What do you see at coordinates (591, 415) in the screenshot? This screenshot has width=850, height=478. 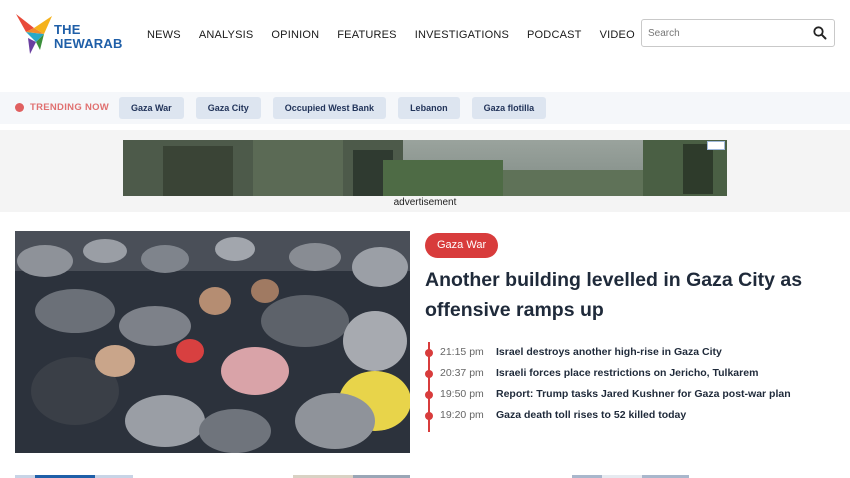 I see `live-update-text: Gaza death toll rises to 52 killed today` at bounding box center [591, 415].